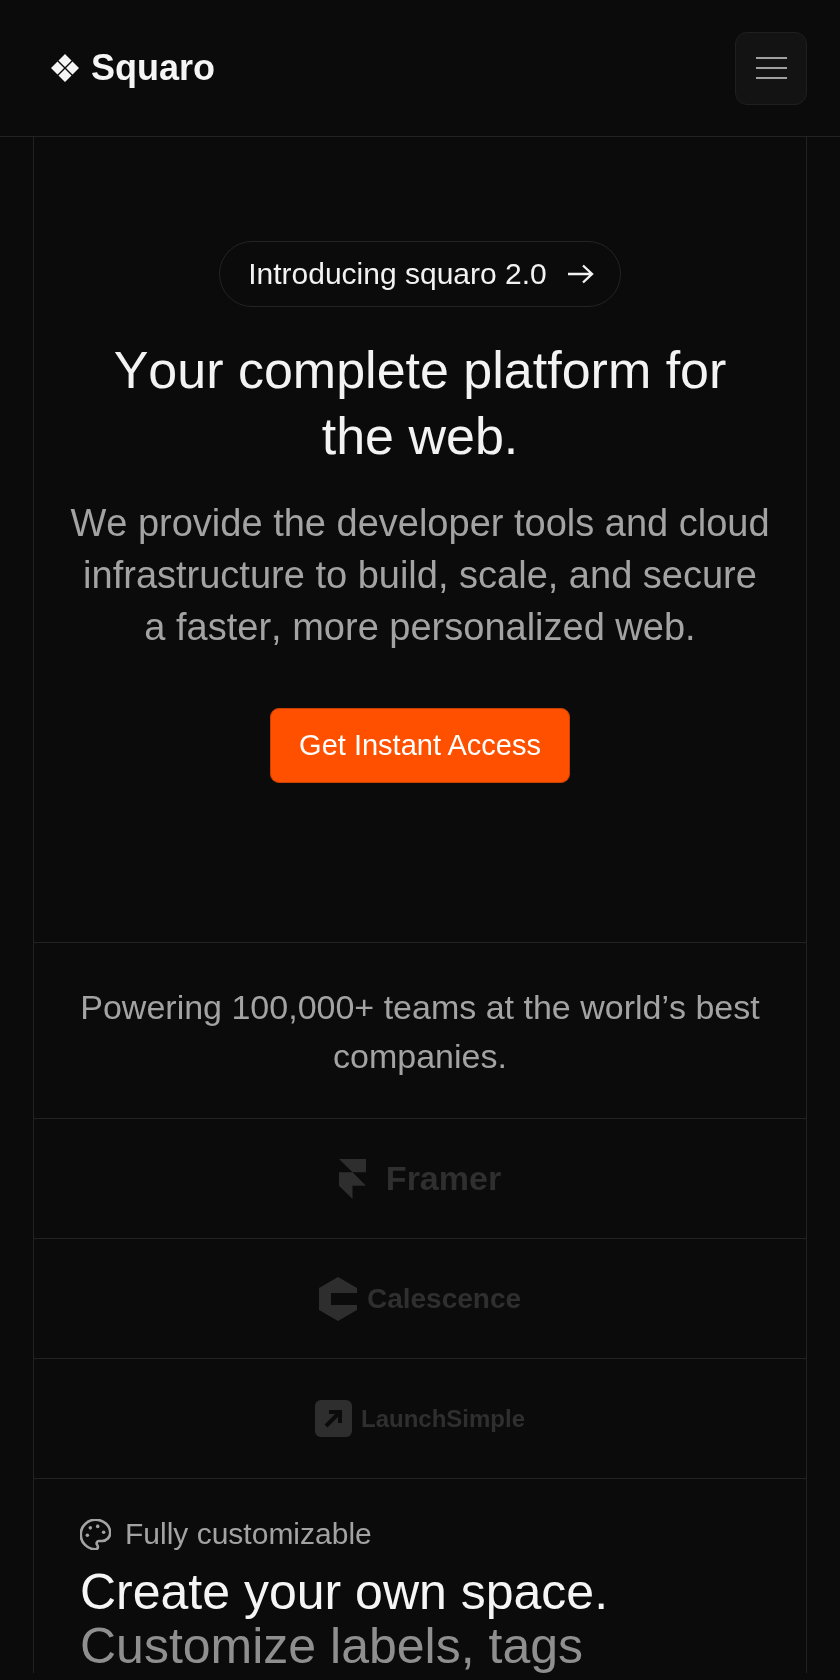  I want to click on menu-button, so click(771, 68).